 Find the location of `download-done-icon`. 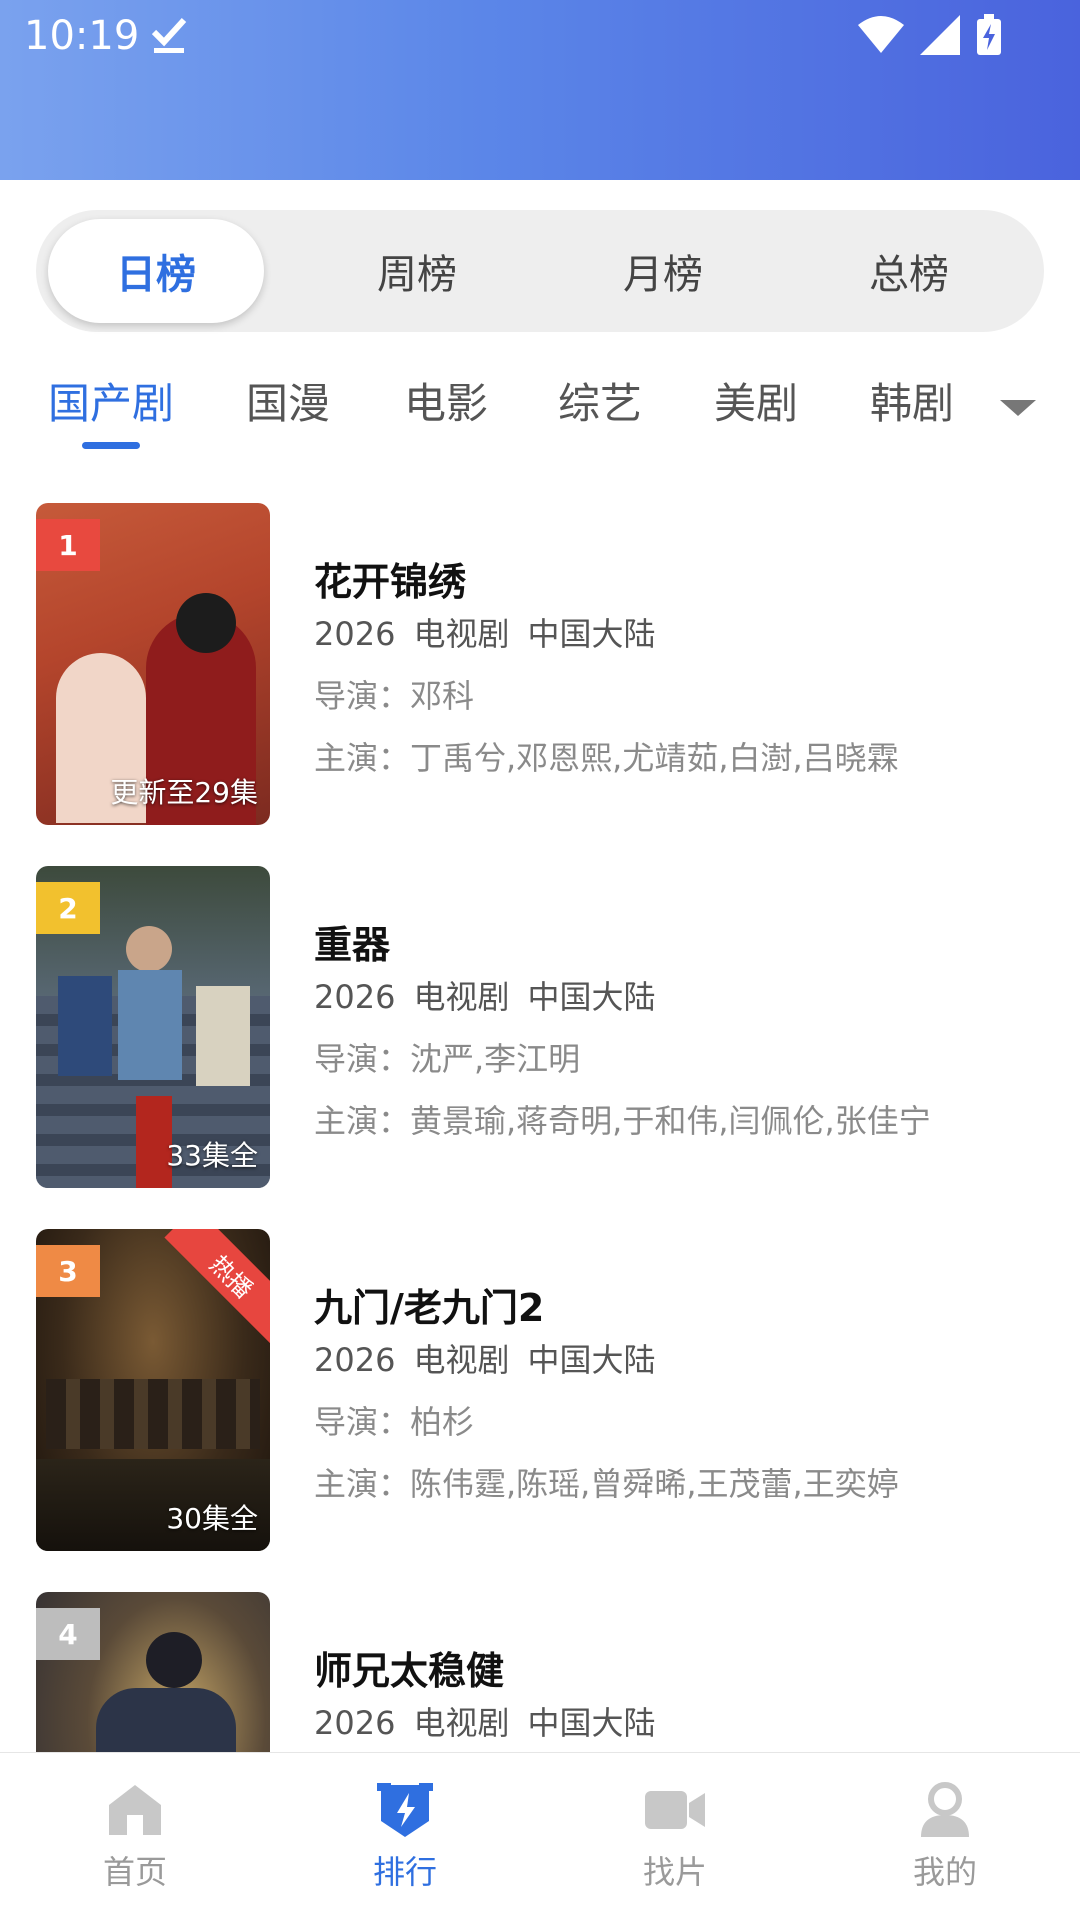

download-done-icon is located at coordinates (170, 36).